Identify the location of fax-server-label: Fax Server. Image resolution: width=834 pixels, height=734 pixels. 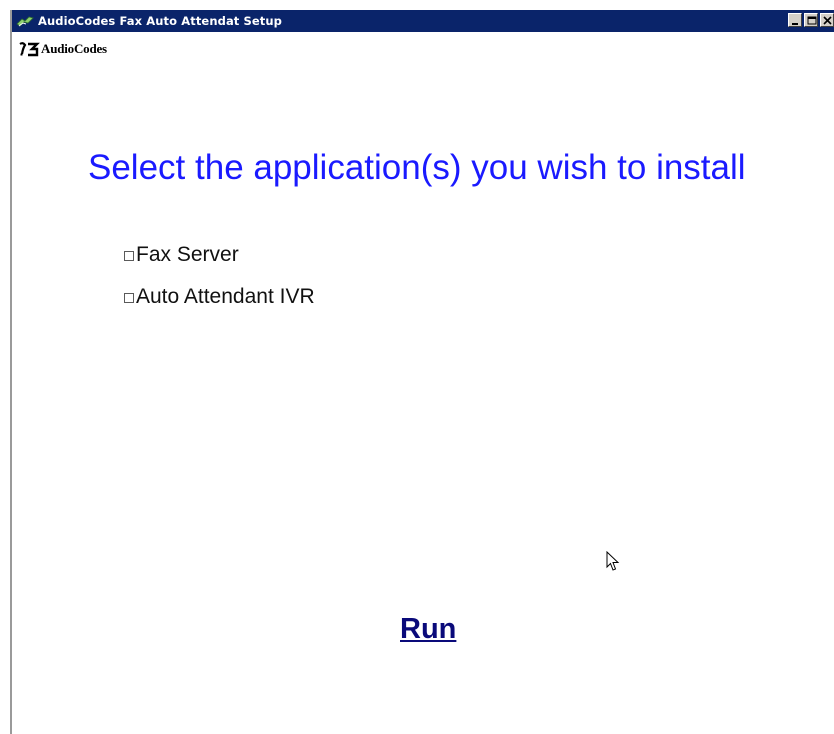
(187, 255).